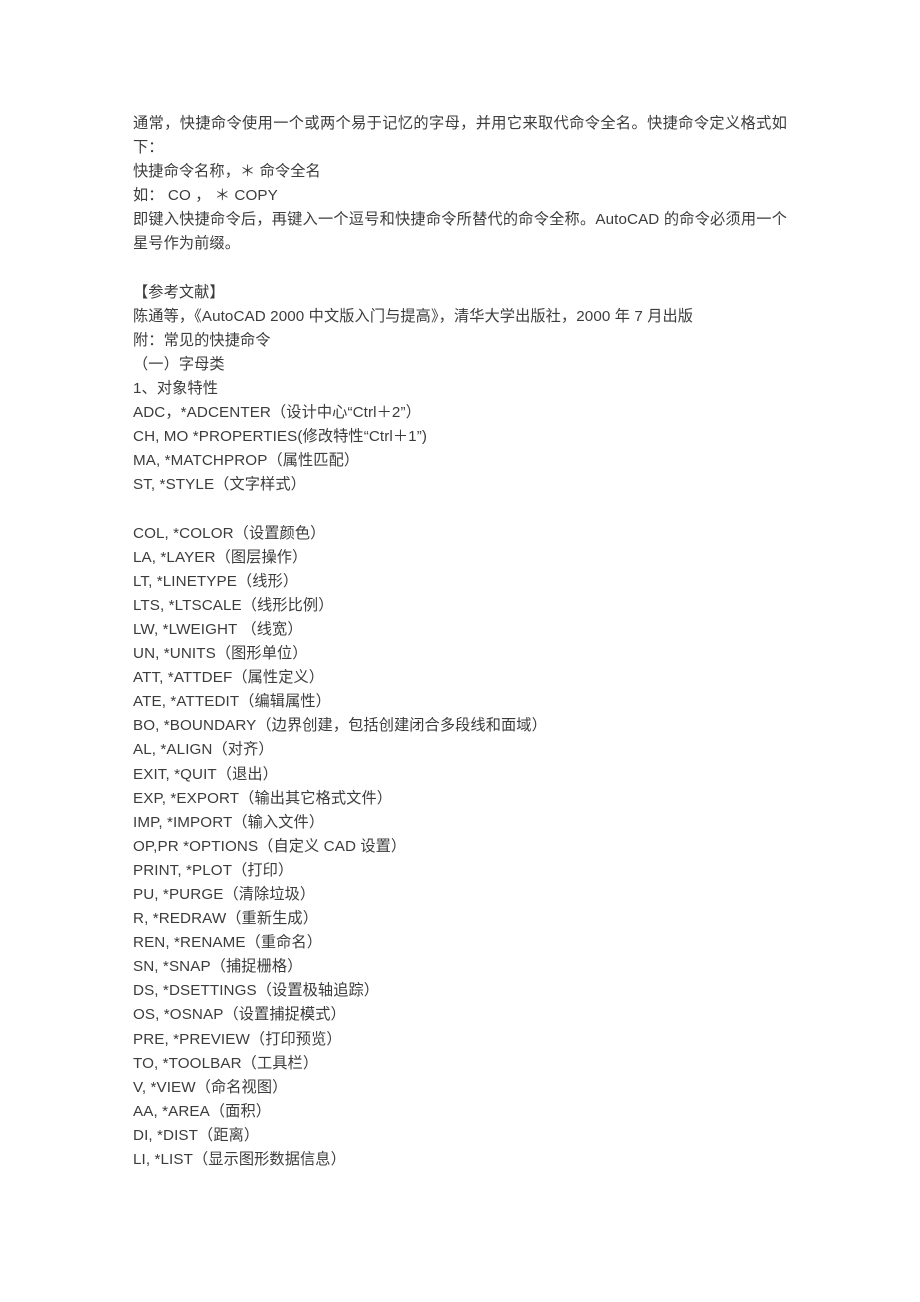 This screenshot has height=1302, width=920. I want to click on command-item: DI, *DIST（距离）, so click(196, 1135).